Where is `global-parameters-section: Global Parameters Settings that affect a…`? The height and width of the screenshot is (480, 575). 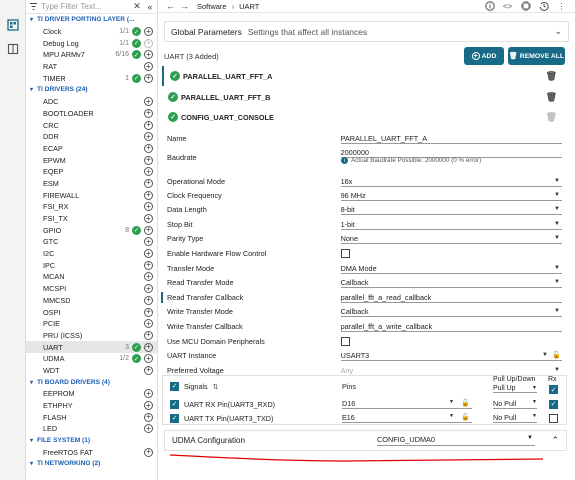
global-parameters-section: Global Parameters Settings that affect a… is located at coordinates (366, 31).